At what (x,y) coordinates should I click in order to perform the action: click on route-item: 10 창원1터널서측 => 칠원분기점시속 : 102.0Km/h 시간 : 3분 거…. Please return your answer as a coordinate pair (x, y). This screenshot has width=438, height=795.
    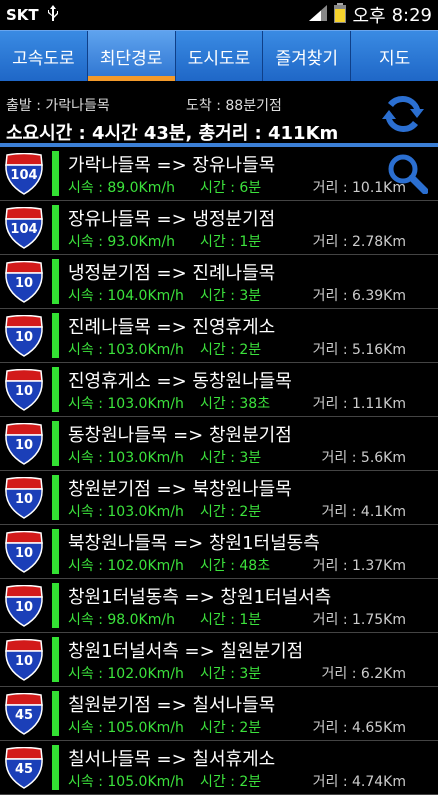
    Looking at the image, I should click on (219, 660).